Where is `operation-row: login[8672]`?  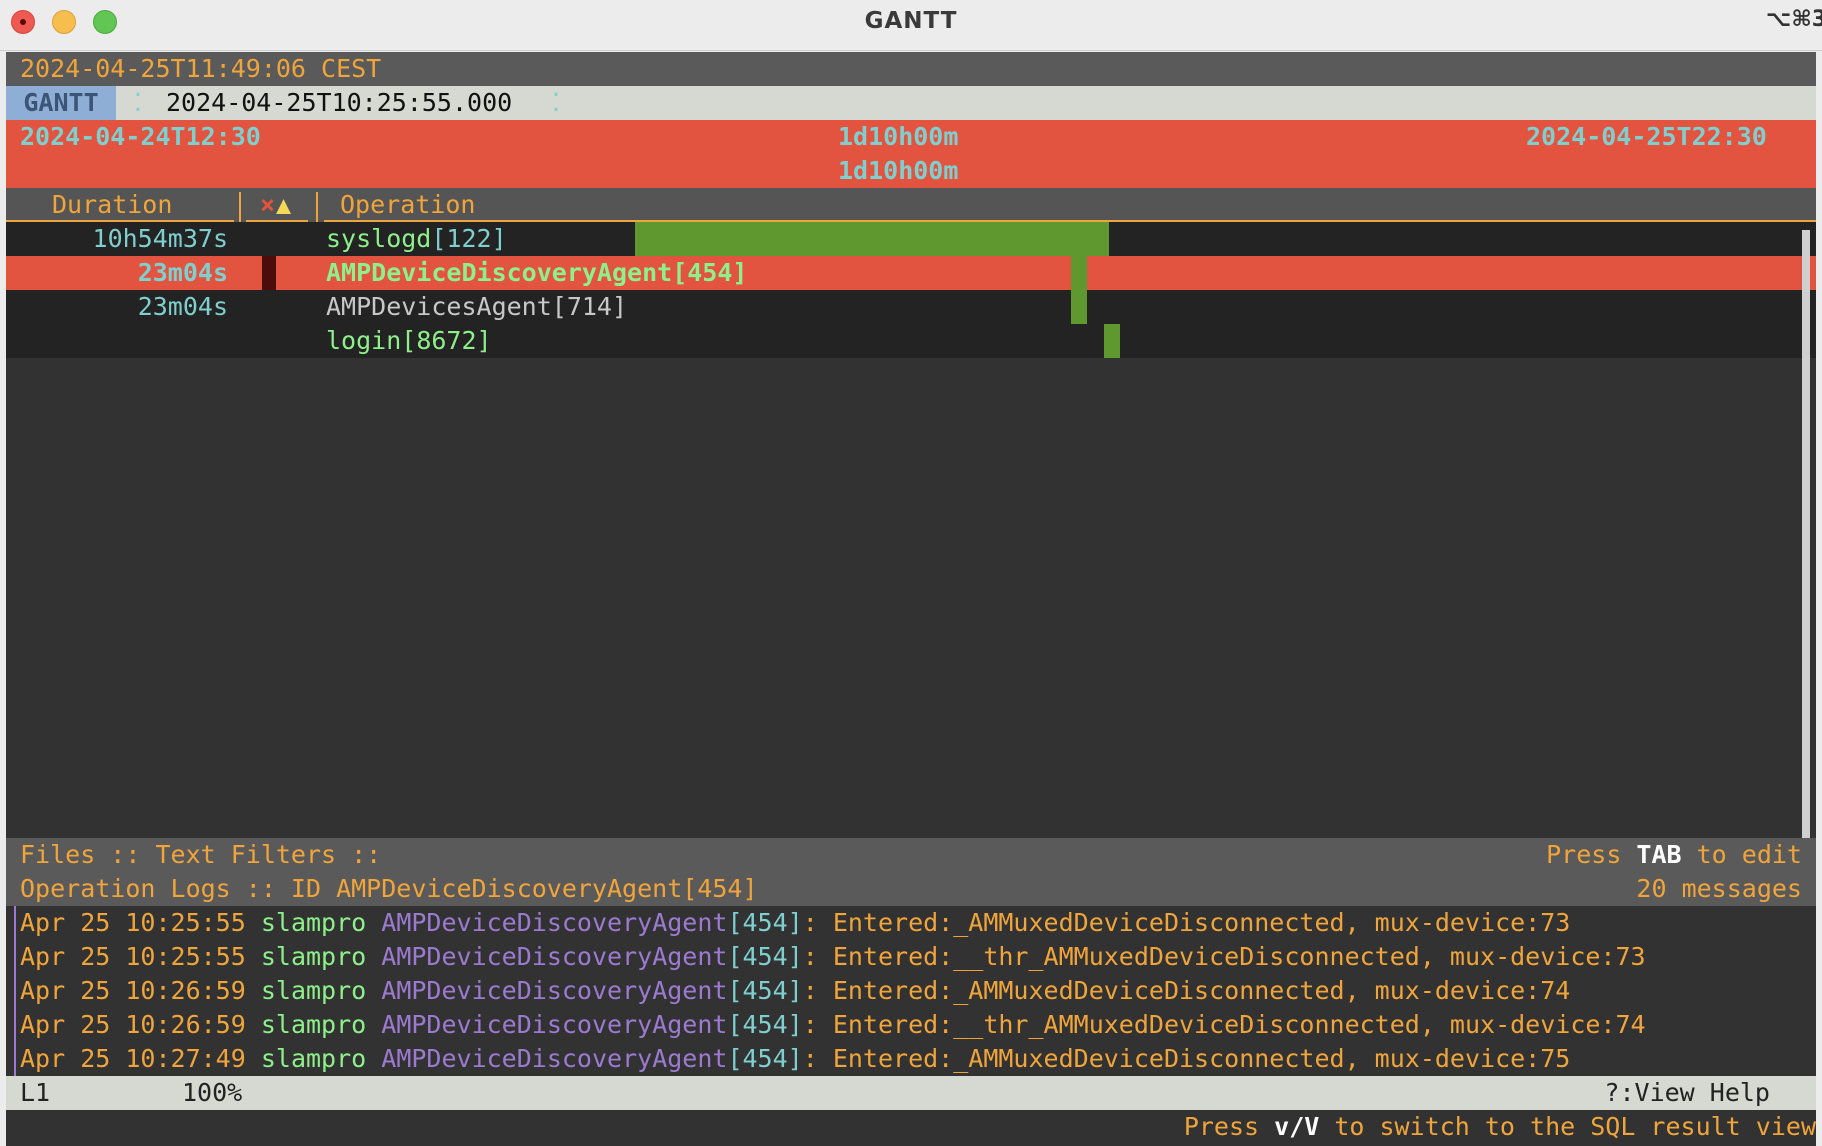
operation-row: login[8672] is located at coordinates (911, 341).